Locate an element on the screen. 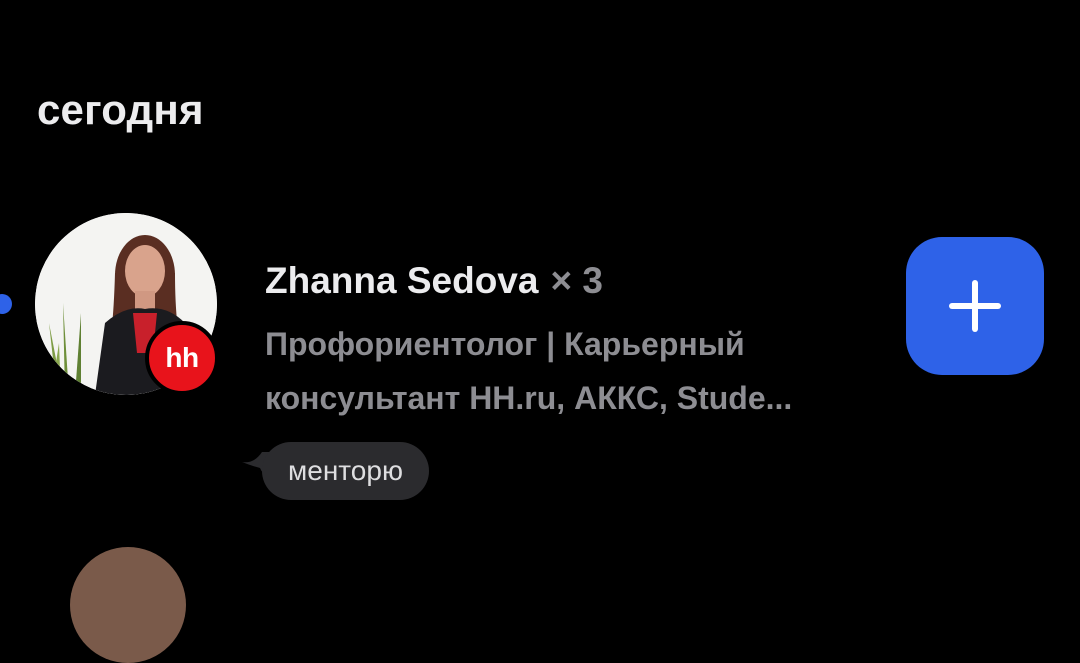 Image resolution: width=1080 pixels, height=663 pixels. tag-bubble: менторю is located at coordinates (345, 471).